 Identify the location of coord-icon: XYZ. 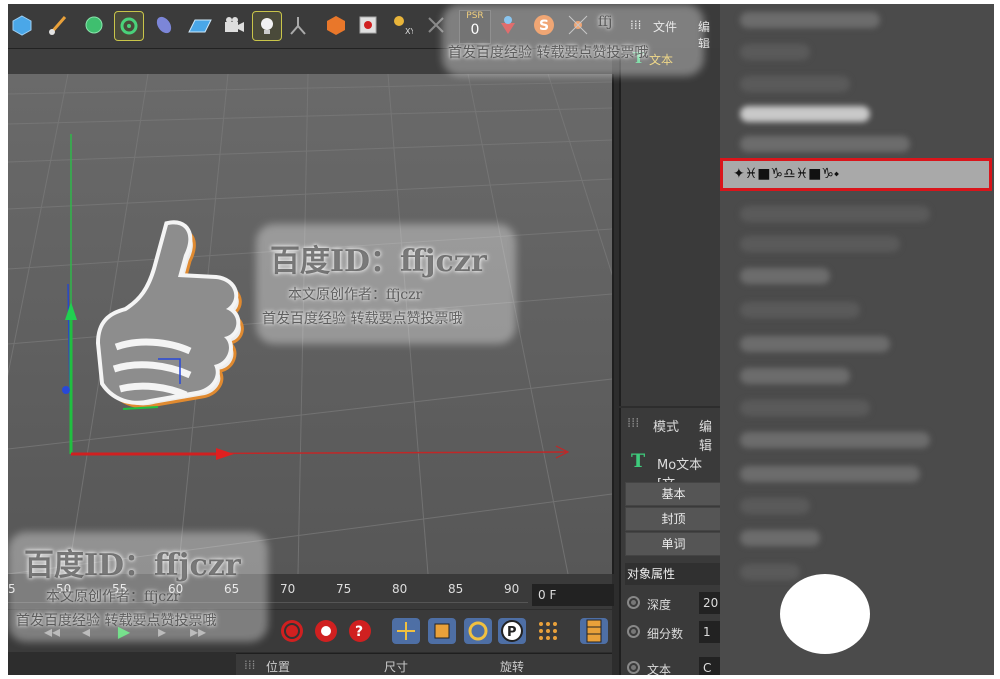
(402, 25).